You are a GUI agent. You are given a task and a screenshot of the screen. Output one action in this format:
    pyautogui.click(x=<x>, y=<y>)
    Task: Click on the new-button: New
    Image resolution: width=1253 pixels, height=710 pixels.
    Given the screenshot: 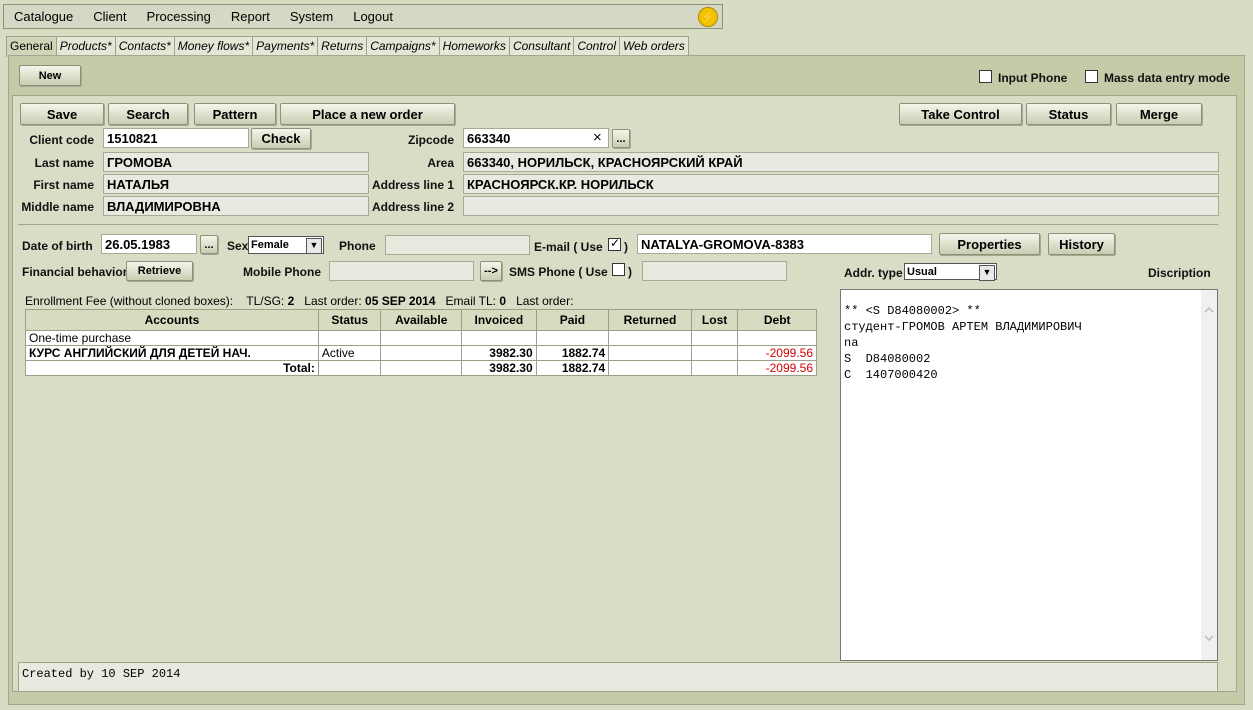 What is the action you would take?
    pyautogui.click(x=50, y=75)
    